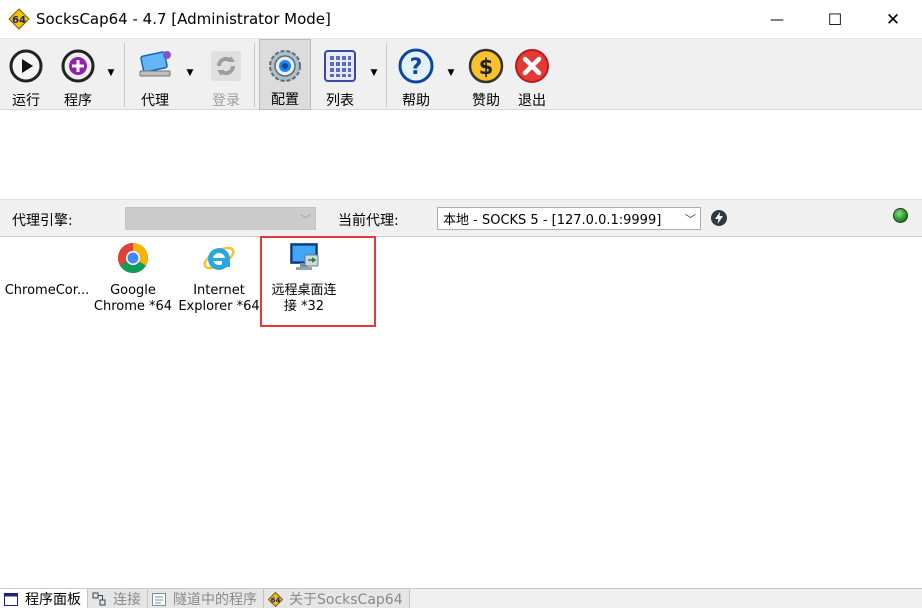 The width and height of the screenshot is (922, 608). What do you see at coordinates (318, 281) in the screenshot?
I see `selection-highlight` at bounding box center [318, 281].